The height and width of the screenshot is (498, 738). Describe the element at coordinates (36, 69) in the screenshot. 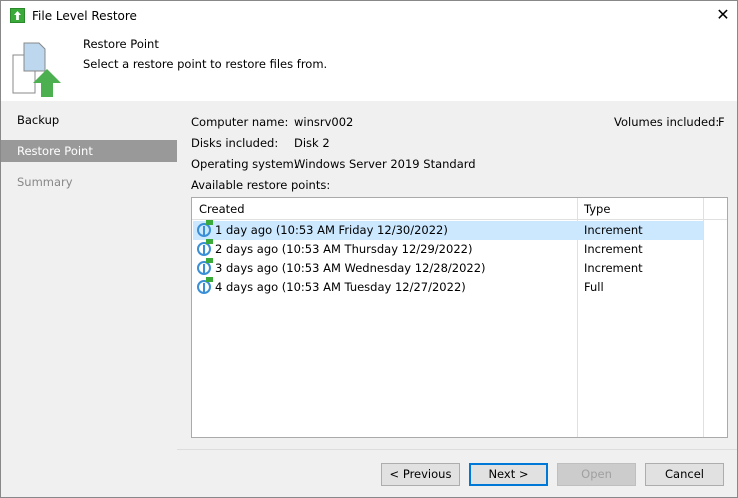

I see `restore-files-icon` at that location.